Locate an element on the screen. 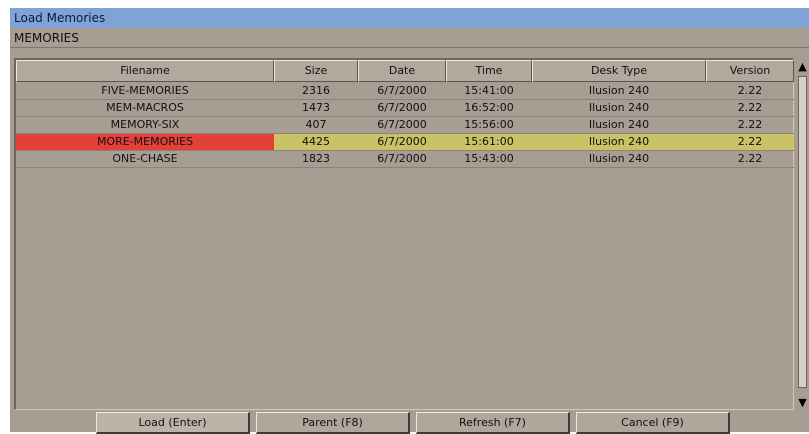 Image resolution: width=809 pixels, height=434 pixels. cell-size: 1823 is located at coordinates (316, 158).